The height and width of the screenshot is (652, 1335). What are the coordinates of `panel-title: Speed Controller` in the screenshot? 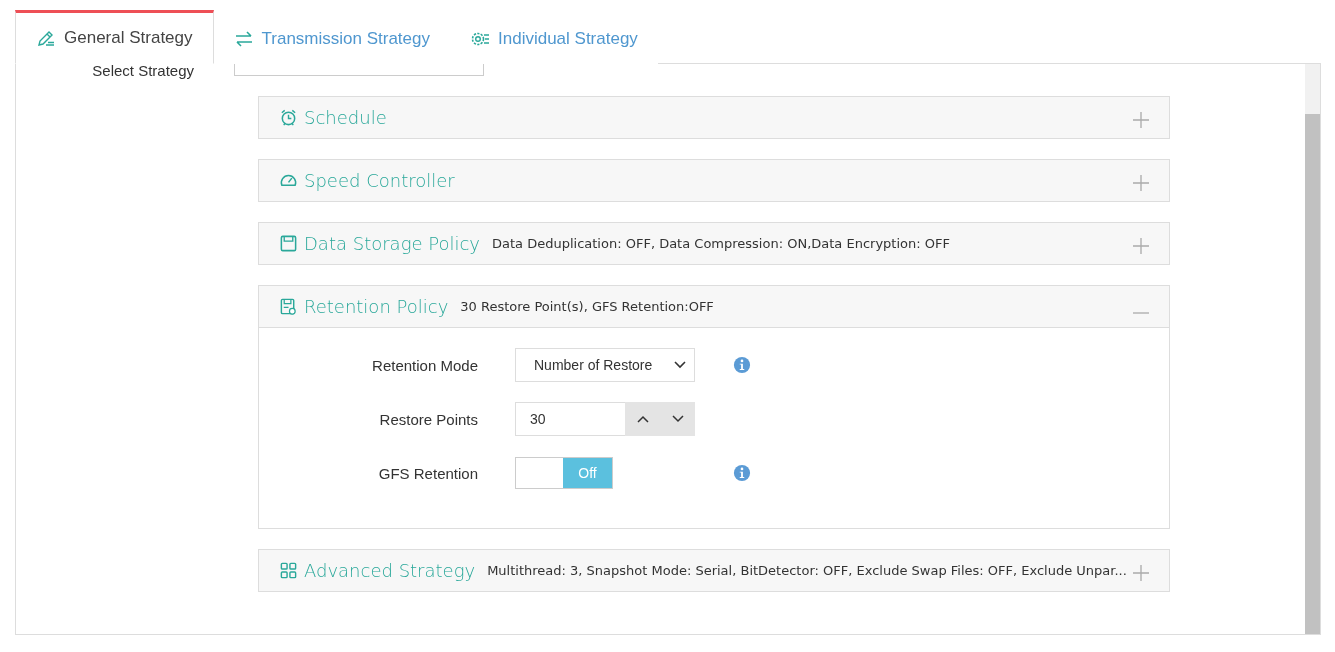 It's located at (379, 180).